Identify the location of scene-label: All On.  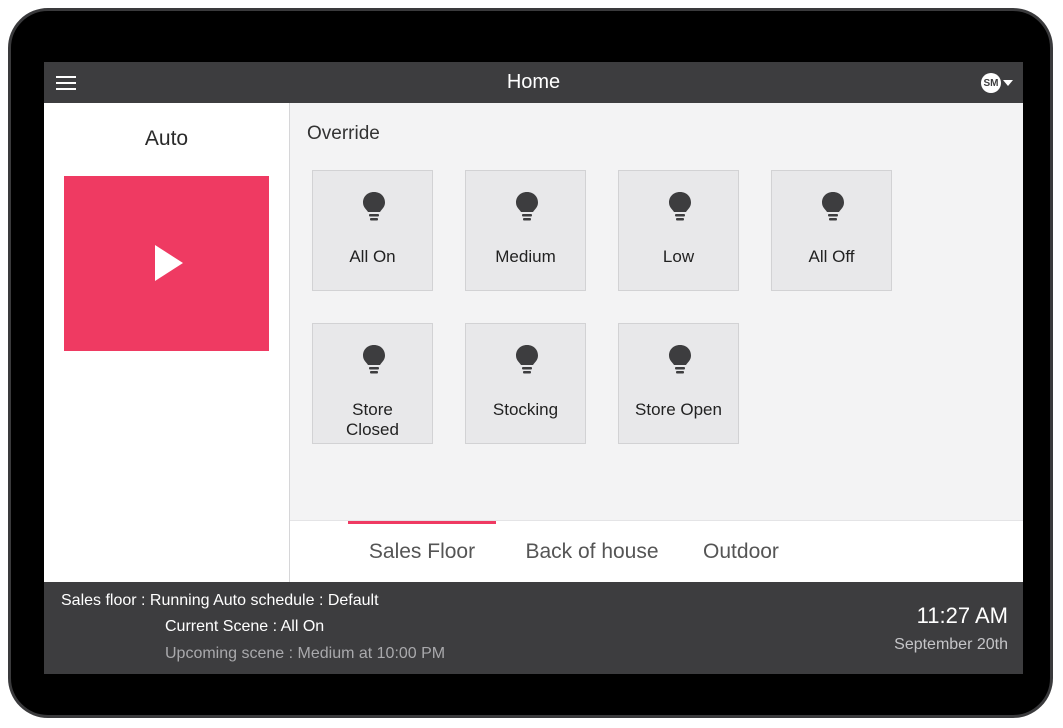
(372, 256).